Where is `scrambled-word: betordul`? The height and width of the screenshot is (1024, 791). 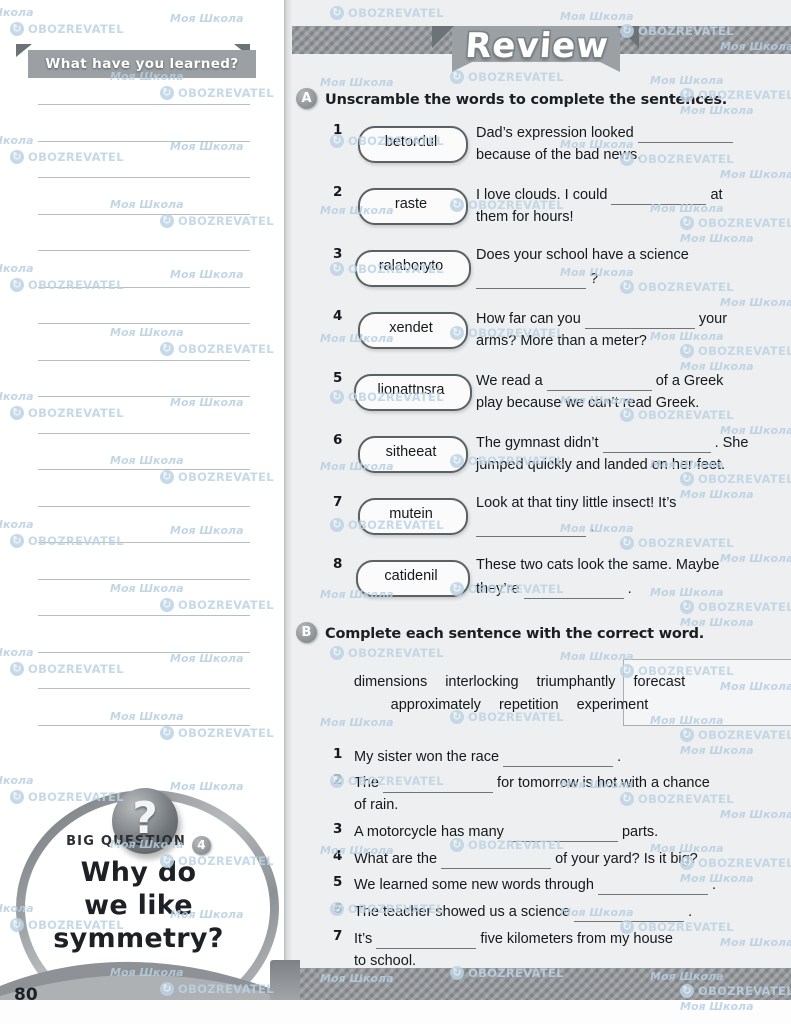 scrambled-word: betordul is located at coordinates (411, 142).